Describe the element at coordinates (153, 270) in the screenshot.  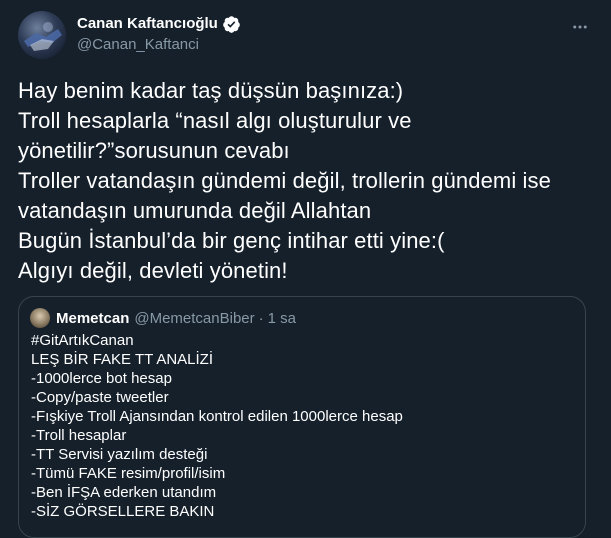
I see `tweet-text-line: Algıyı değil, devleti yönetin!` at that location.